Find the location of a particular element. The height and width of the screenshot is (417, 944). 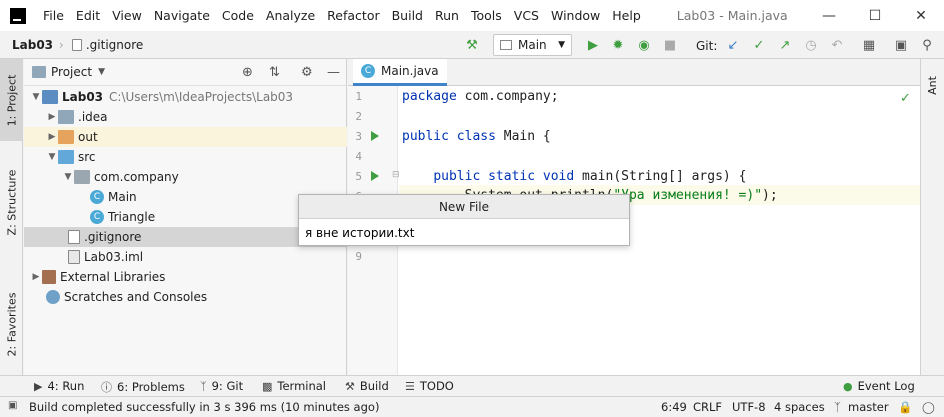

menu-view: View is located at coordinates (127, 15).